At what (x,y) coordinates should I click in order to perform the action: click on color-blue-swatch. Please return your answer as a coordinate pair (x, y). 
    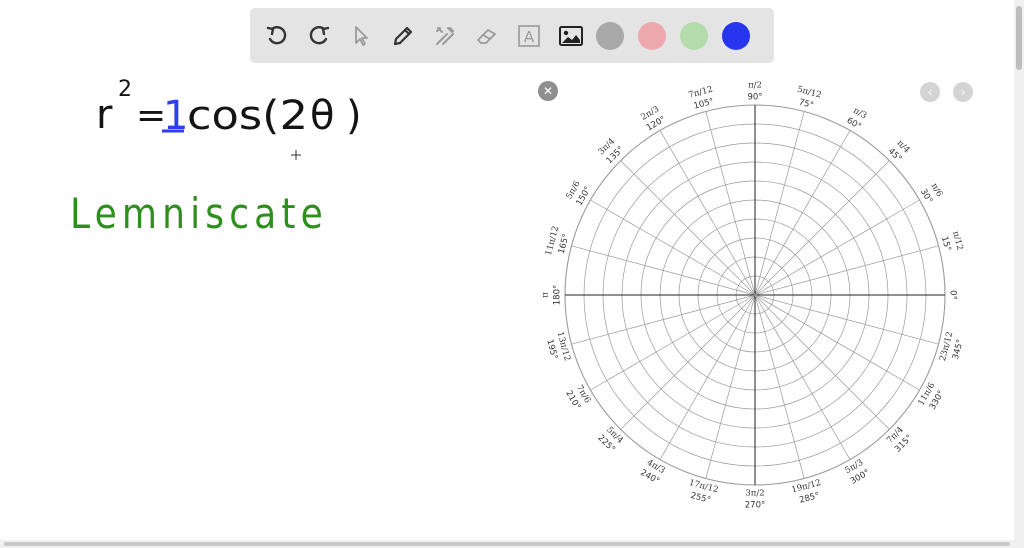
    Looking at the image, I should click on (736, 35).